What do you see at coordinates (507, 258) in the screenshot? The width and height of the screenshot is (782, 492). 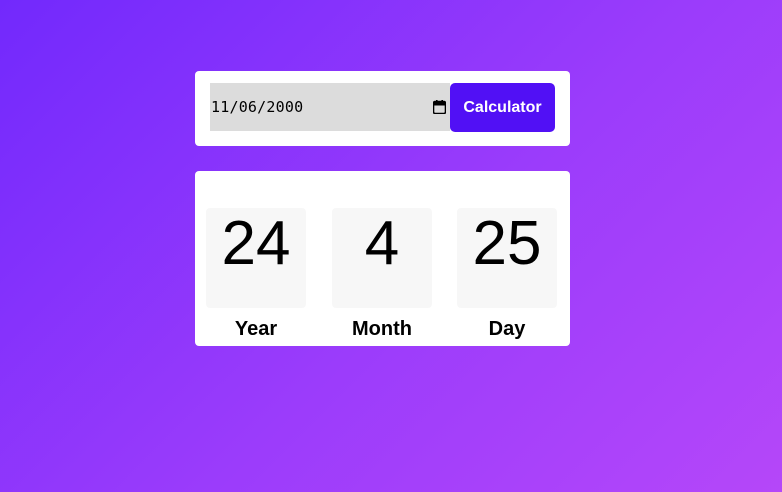 I see `day-value: 25` at bounding box center [507, 258].